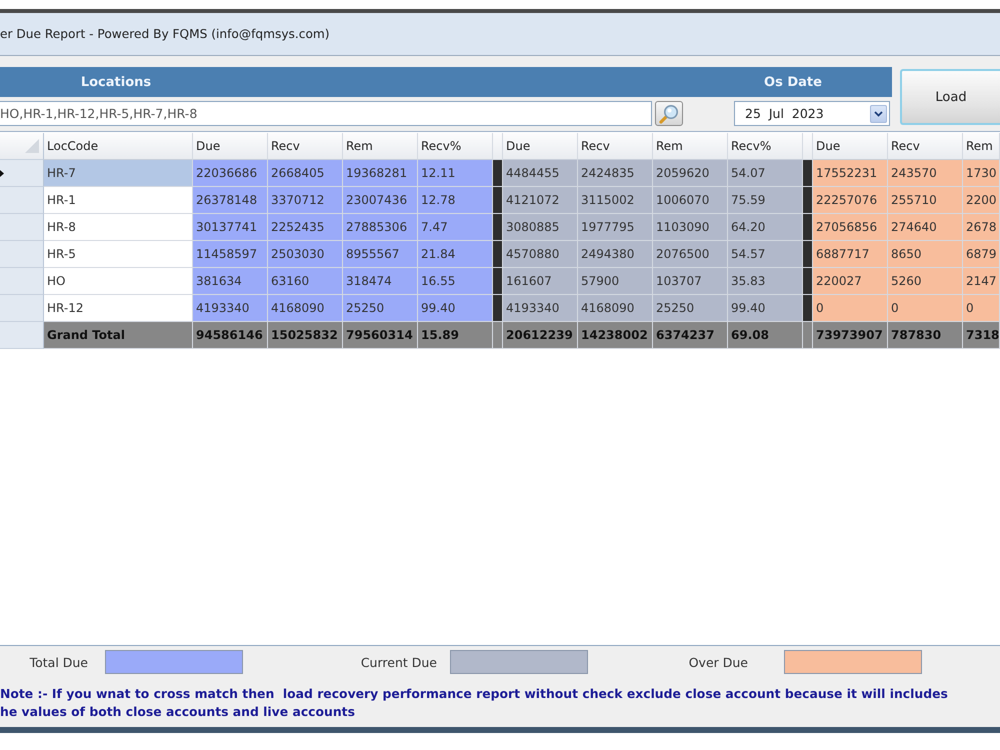 This screenshot has height=750, width=1000. Describe the element at coordinates (326, 113) in the screenshot. I see `locations-field: HO,HR-1,HR-12,HR-5,HR-7,HR-8` at that location.